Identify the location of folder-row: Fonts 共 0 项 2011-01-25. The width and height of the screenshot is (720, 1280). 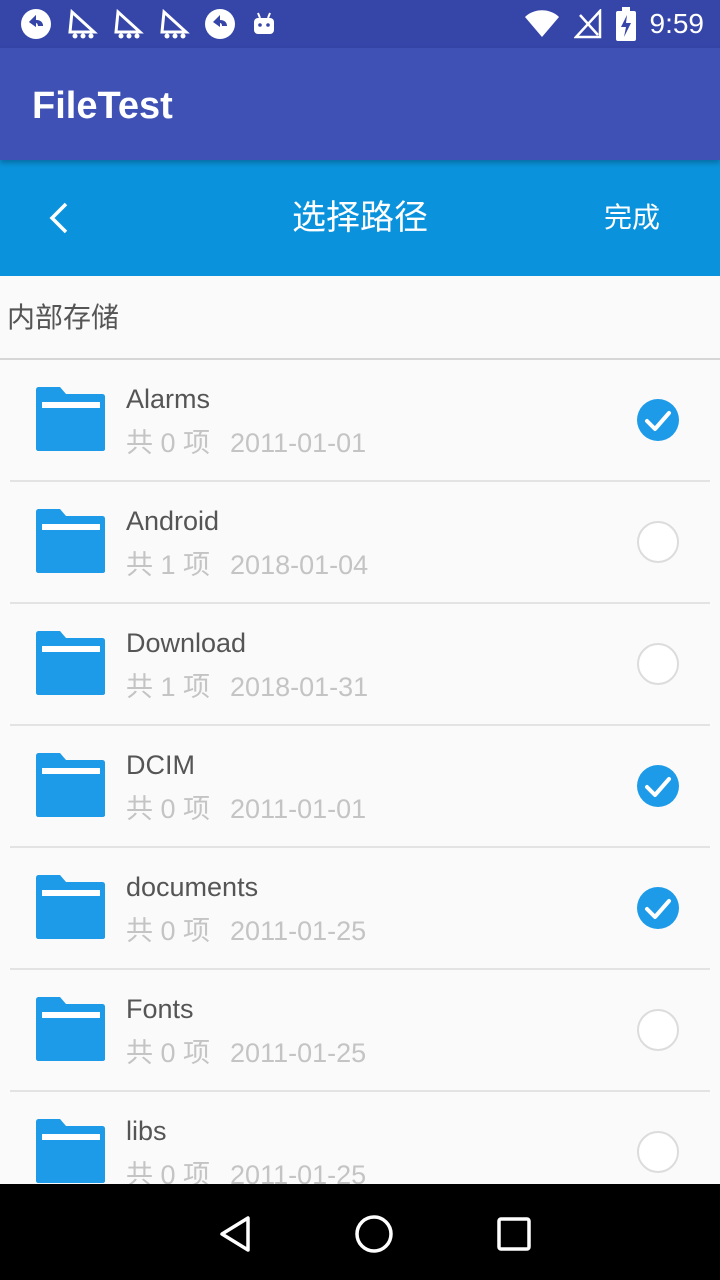
(360, 1031).